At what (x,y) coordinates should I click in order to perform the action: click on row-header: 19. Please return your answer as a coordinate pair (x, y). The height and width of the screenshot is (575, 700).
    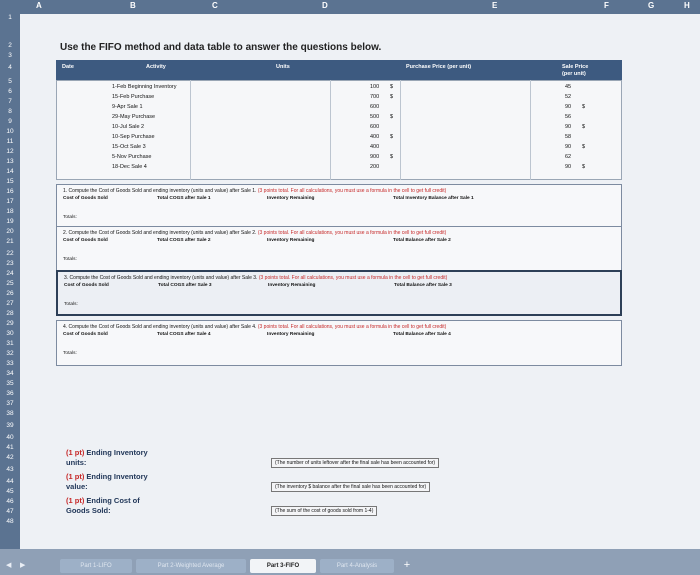
    Looking at the image, I should click on (10, 221).